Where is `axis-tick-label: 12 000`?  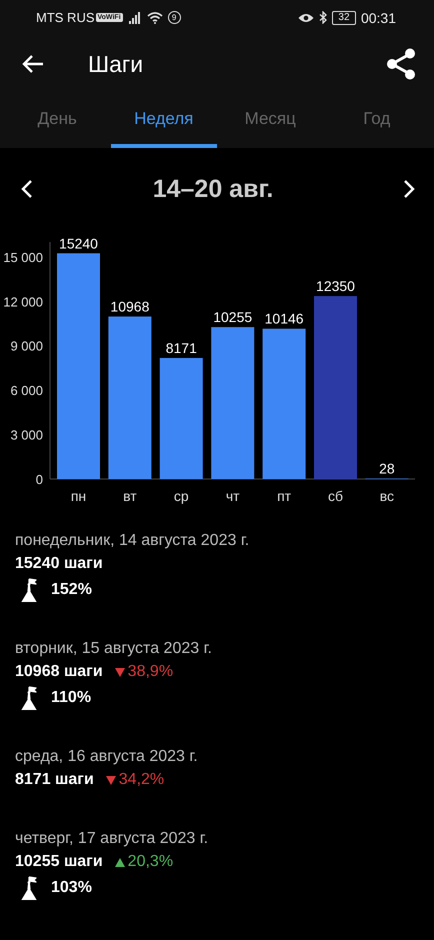
axis-tick-label: 12 000 is located at coordinates (23, 302).